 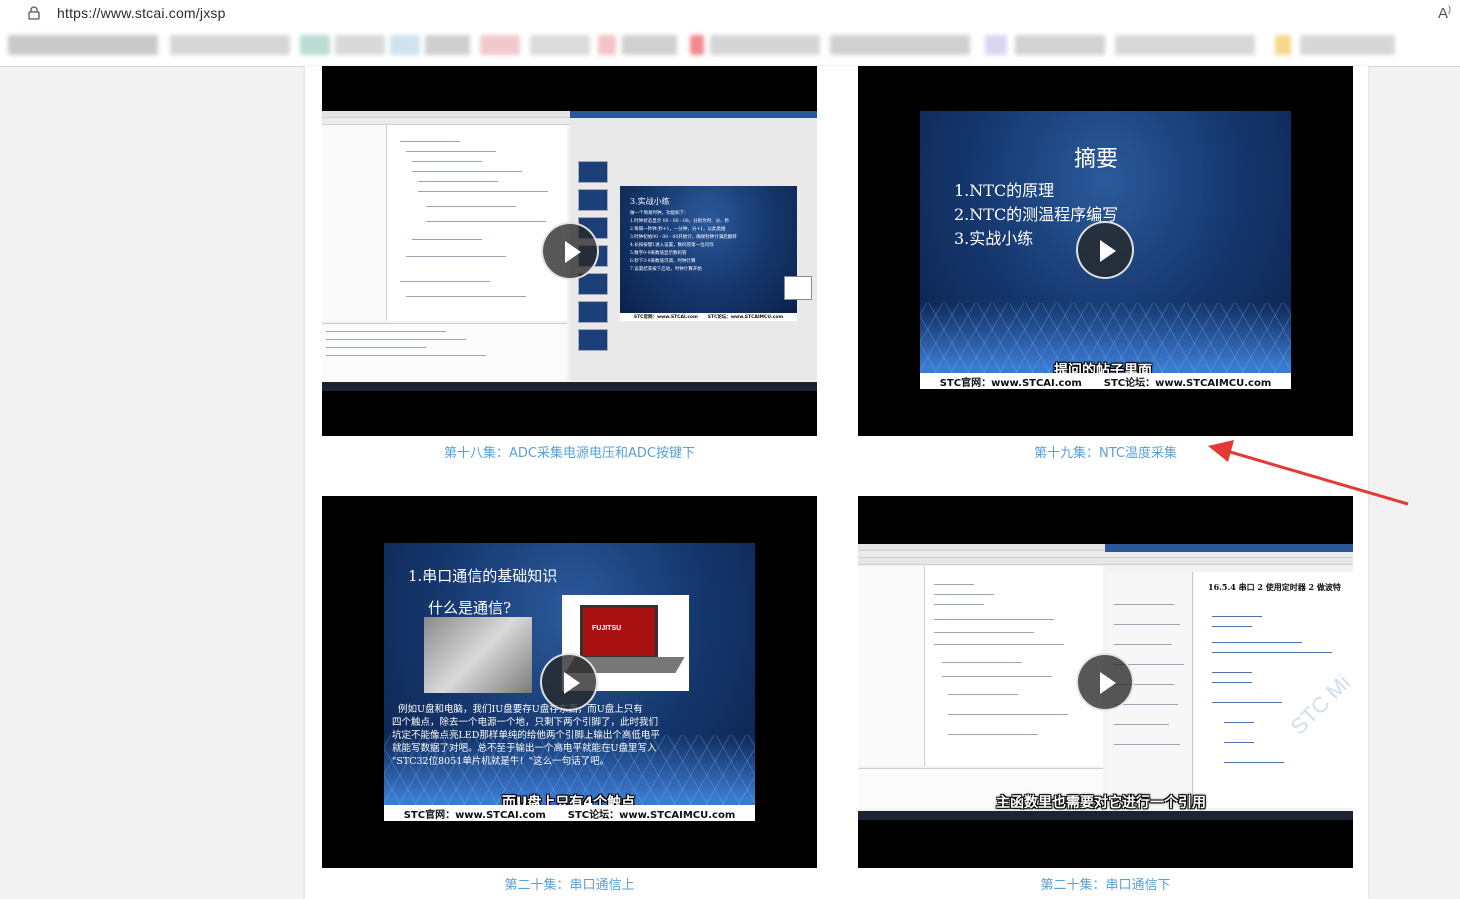 I want to click on slide-paragraph: 例如U盘和电脑，我们IU盘要存U盘存东西，而U盘上只有, so click(x=520, y=709).